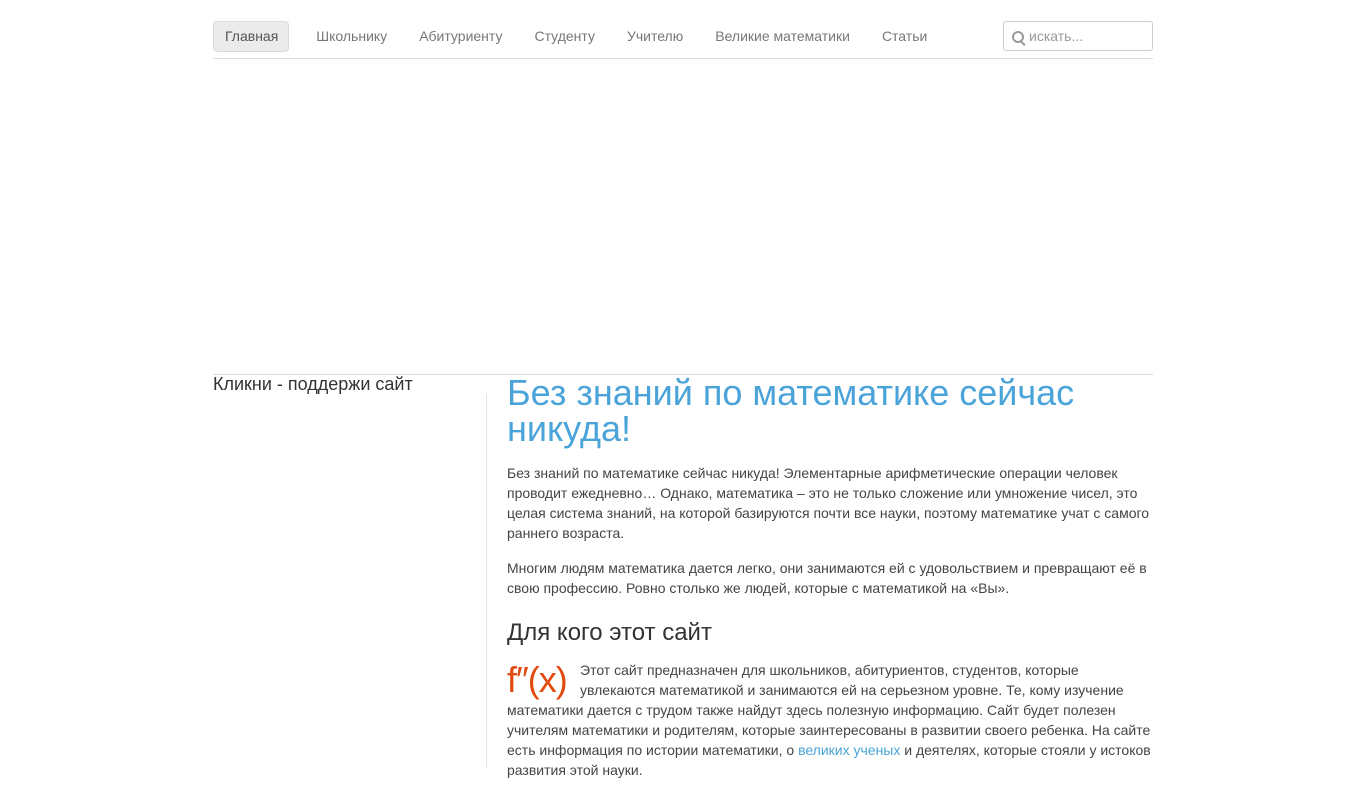 This screenshot has width=1366, height=795. I want to click on sidebar: Кликни - поддержи сайт, so click(349, 384).